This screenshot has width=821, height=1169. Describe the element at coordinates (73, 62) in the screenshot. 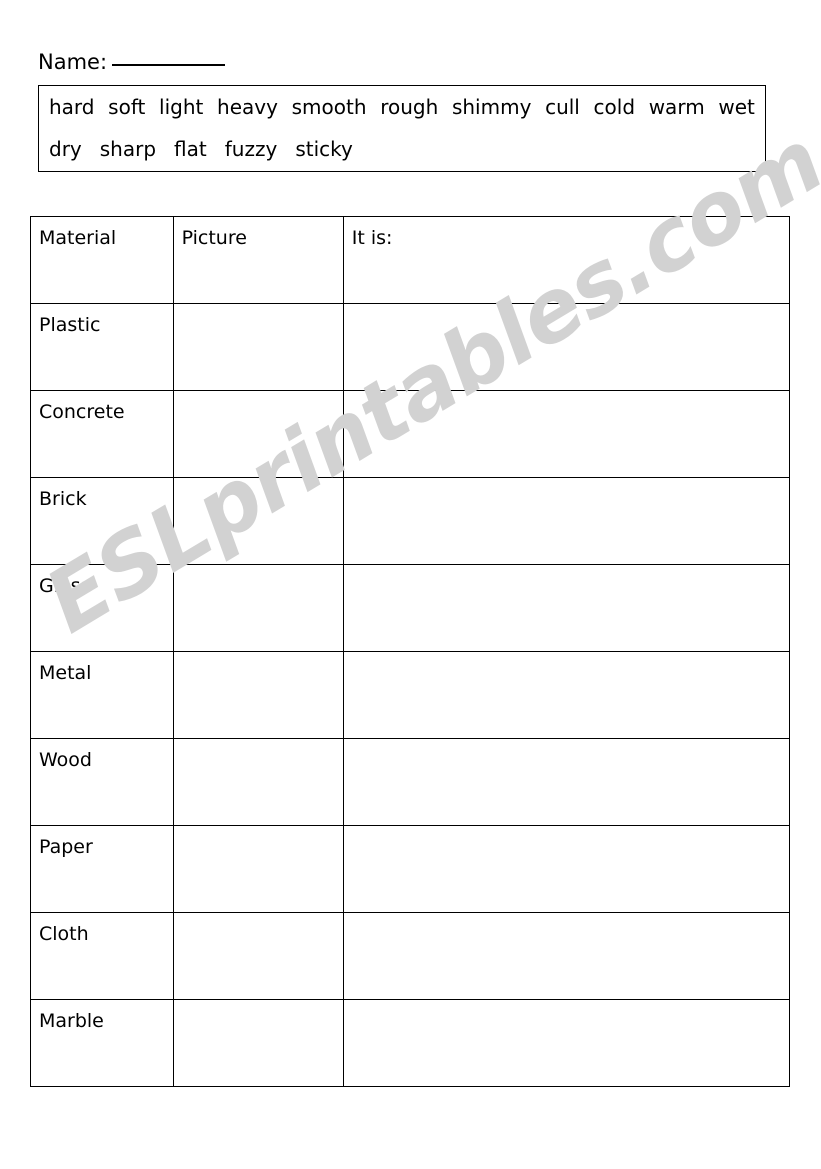

I see `name-label: Name:` at that location.